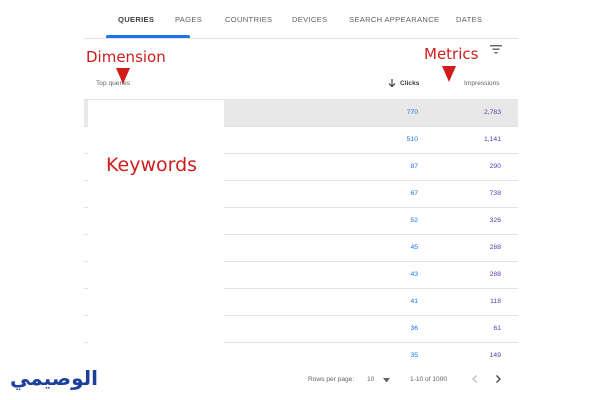  What do you see at coordinates (414, 193) in the screenshot?
I see `clicks-value: 67` at bounding box center [414, 193].